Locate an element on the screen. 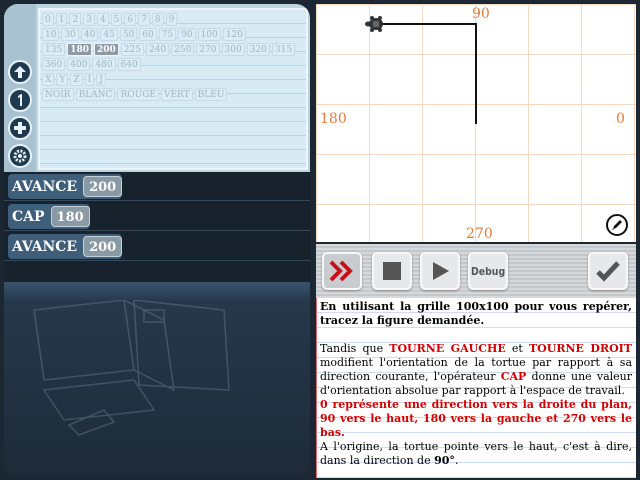 The width and height of the screenshot is (640, 480). palette-chip: 120 is located at coordinates (234, 34).